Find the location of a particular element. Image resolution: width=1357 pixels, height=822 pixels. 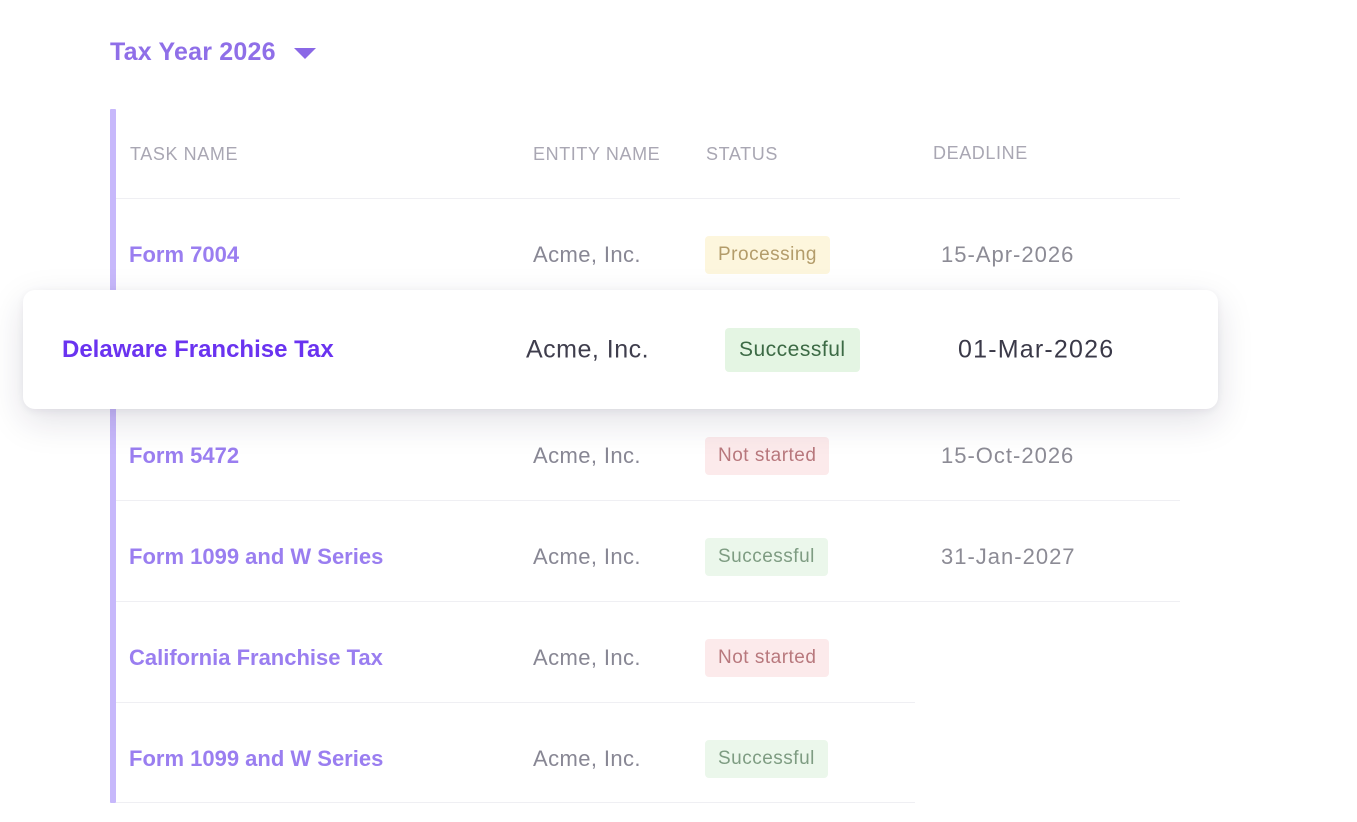

task-name-link: California Franchise Tax is located at coordinates (256, 658).